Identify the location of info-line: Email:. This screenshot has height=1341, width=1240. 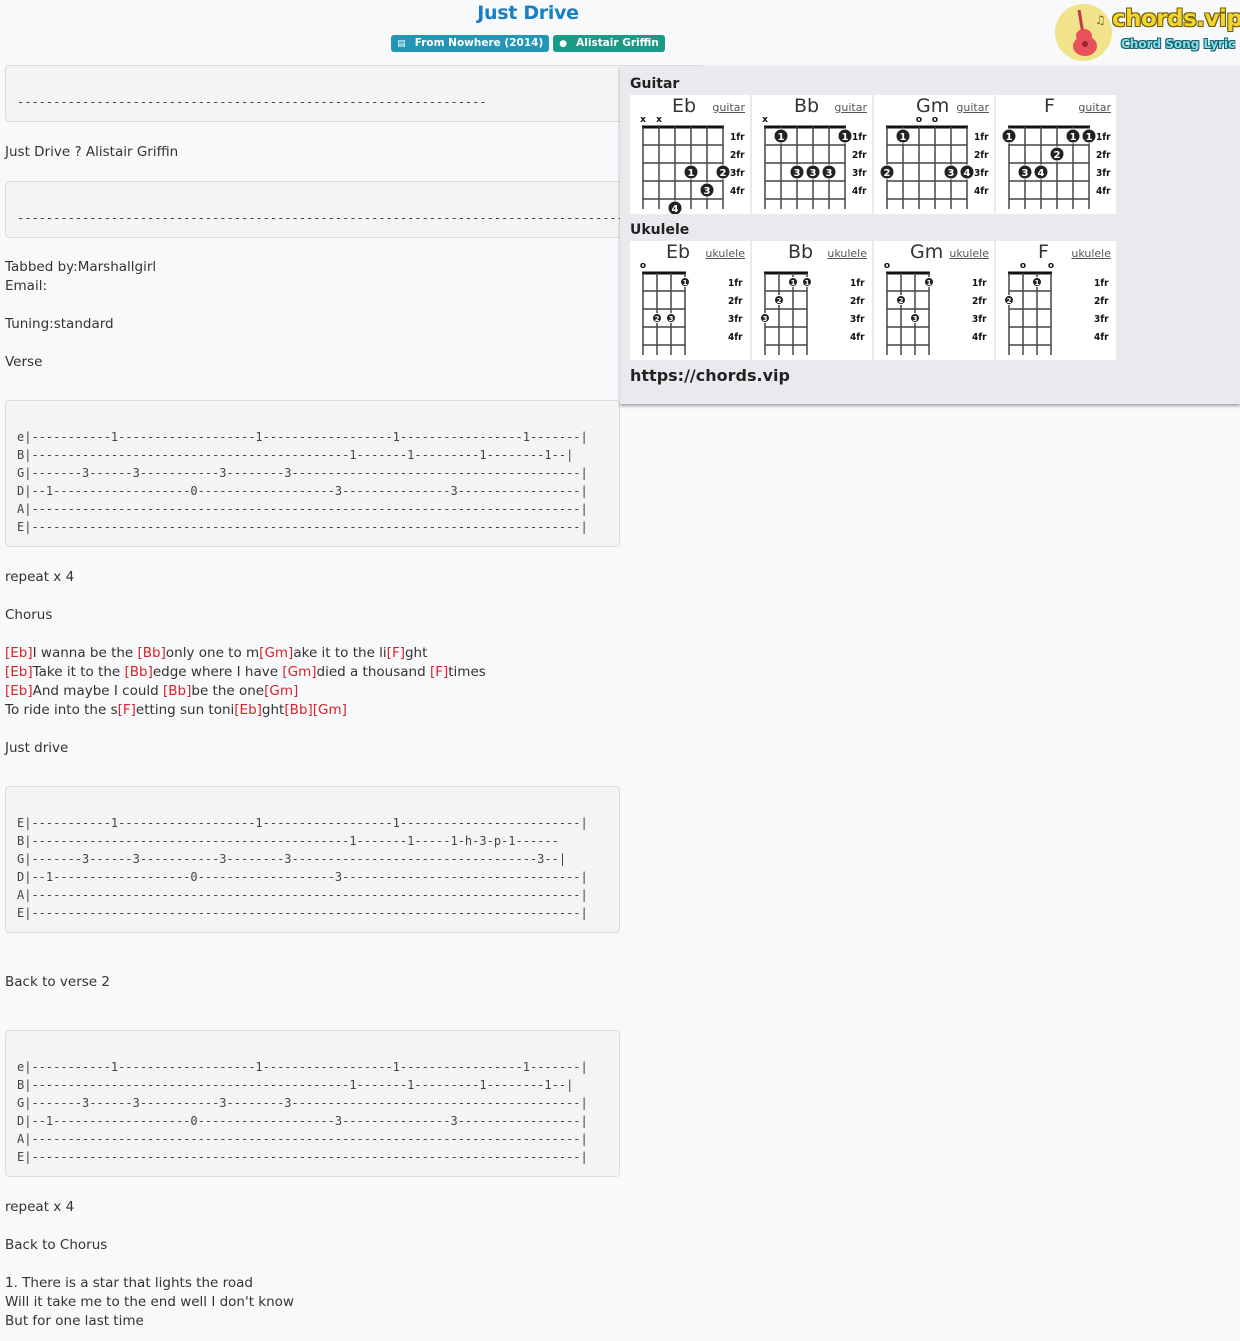
(26, 286).